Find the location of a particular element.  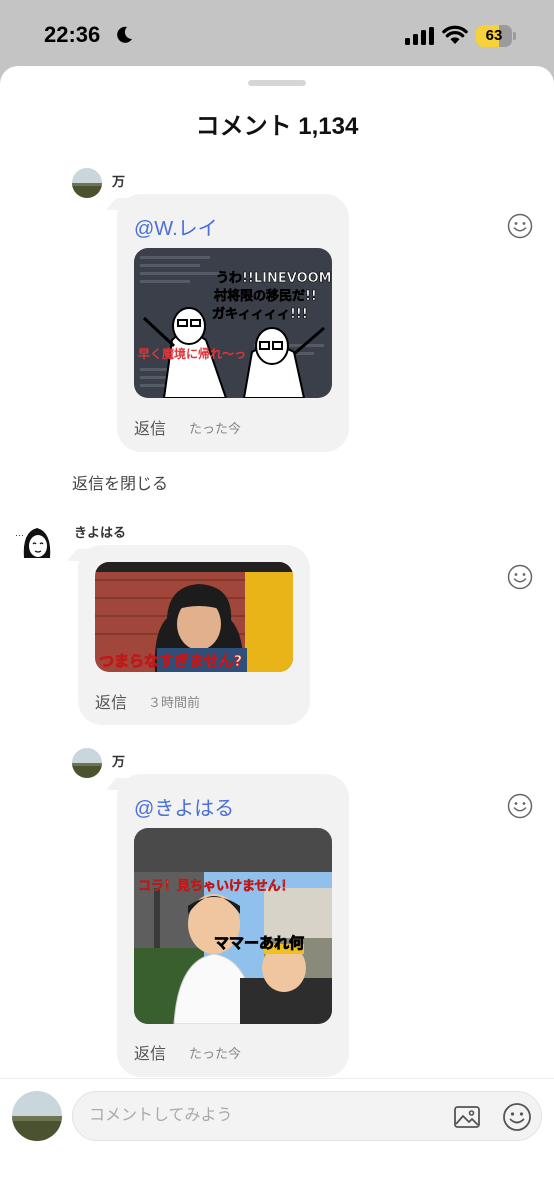

mention-link: @きよはる is located at coordinates (184, 806).